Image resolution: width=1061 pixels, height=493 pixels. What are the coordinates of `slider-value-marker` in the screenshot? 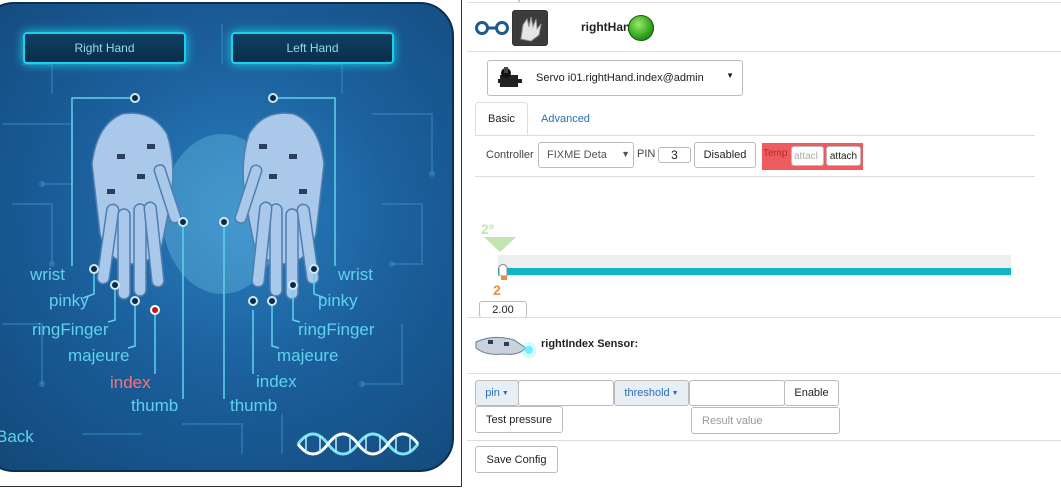 It's located at (504, 278).